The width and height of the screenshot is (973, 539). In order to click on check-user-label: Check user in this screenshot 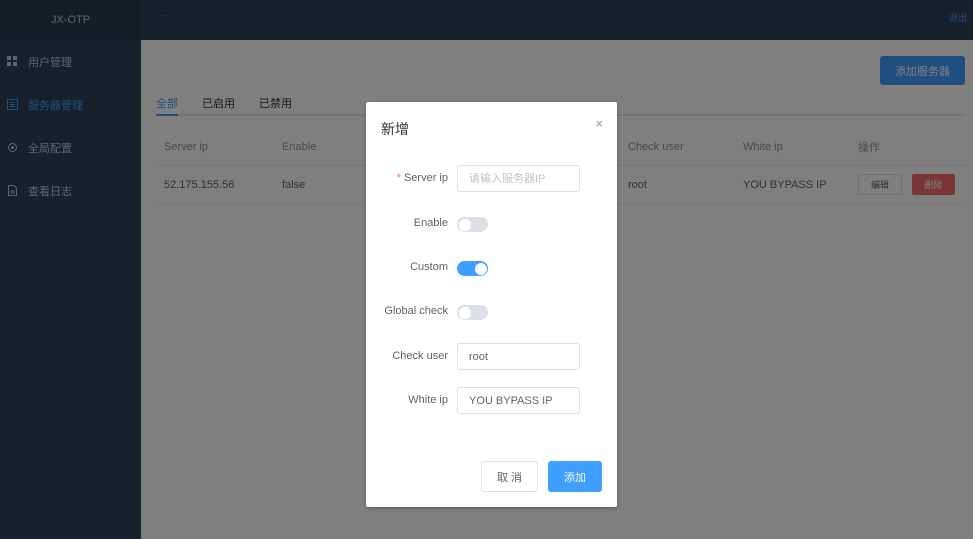, I will do `click(420, 356)`.